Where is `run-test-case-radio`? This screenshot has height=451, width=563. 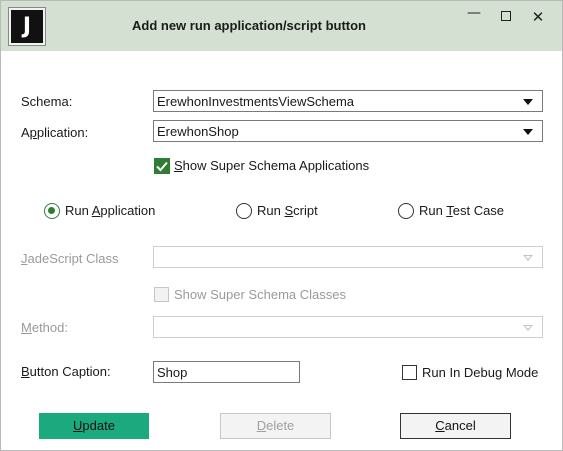
run-test-case-radio is located at coordinates (406, 211).